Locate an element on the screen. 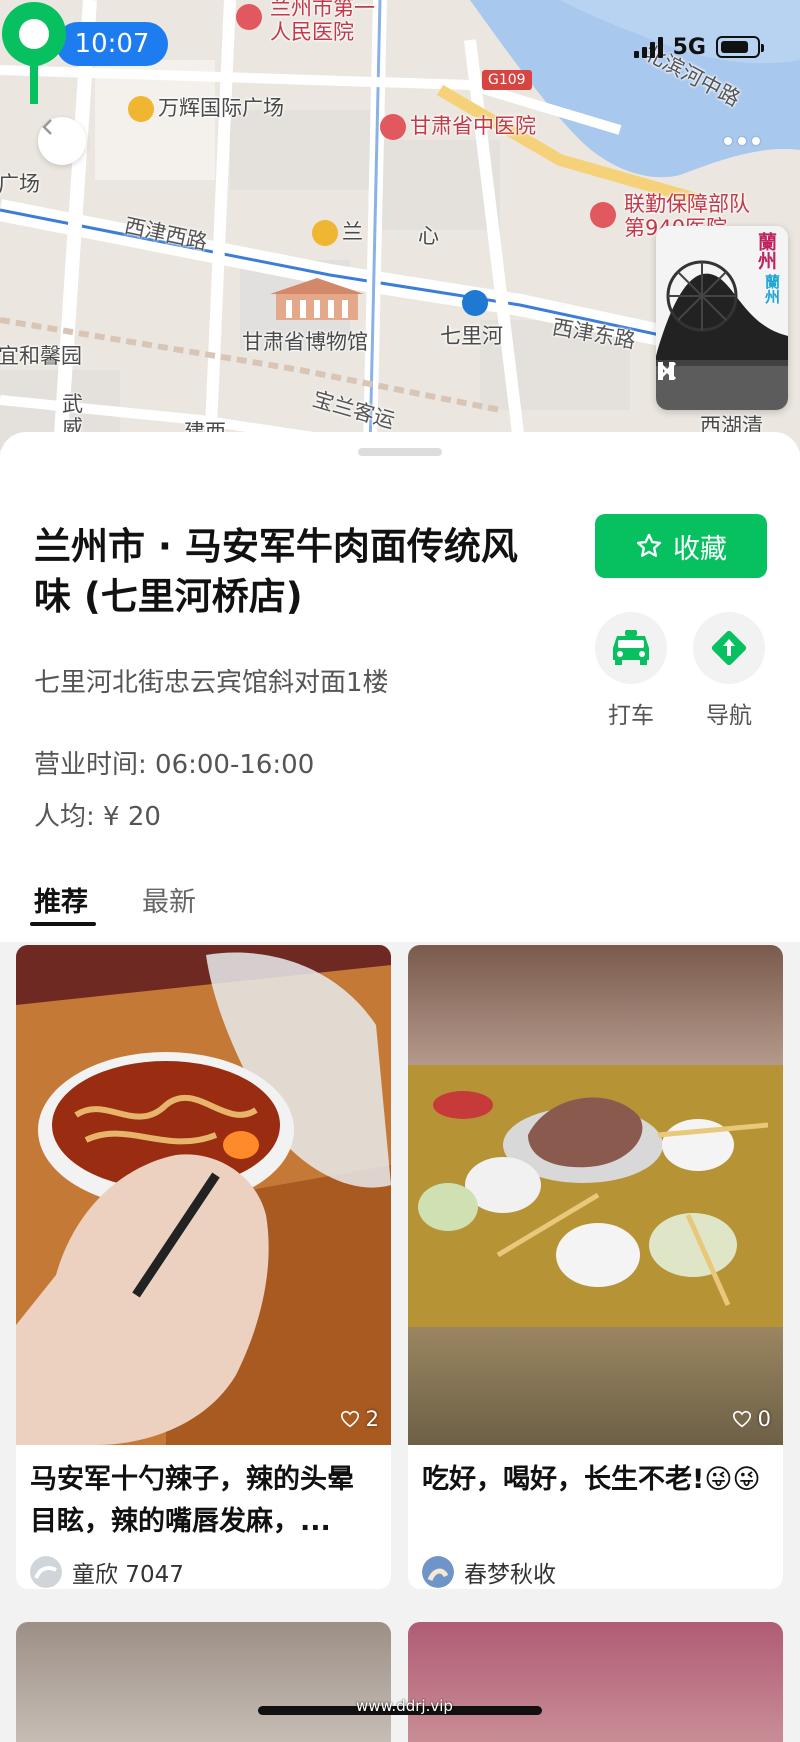 The image size is (800, 1742). post-likes: 2 is located at coordinates (359, 1419).